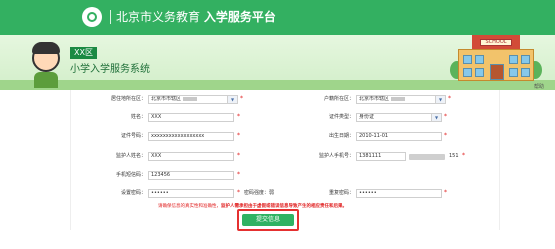 This screenshot has width=555, height=249. What do you see at coordinates (158, 17) in the screenshot?
I see `platform-title-prefix: 北京市义务教育` at bounding box center [158, 17].